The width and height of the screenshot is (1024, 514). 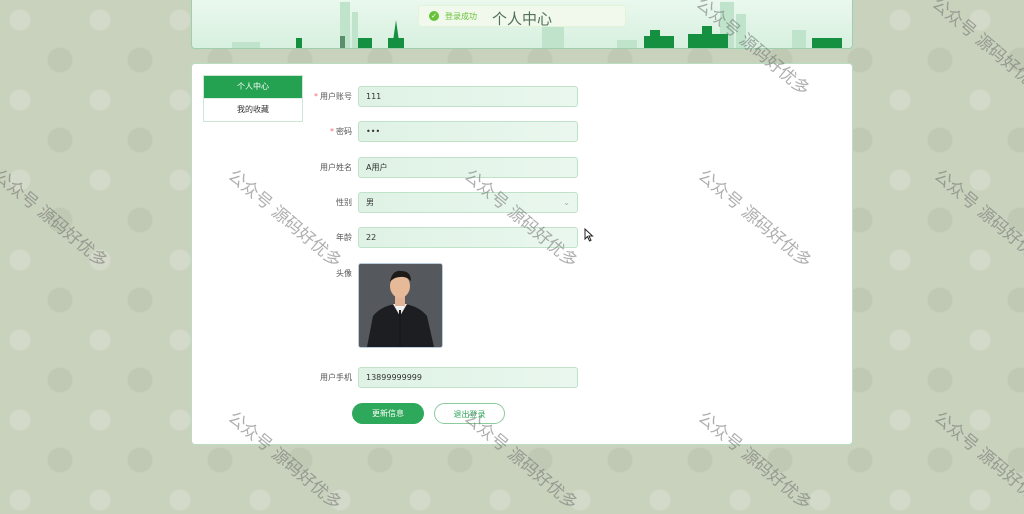 What do you see at coordinates (566, 202) in the screenshot?
I see `chevron-down-icon: ⌄` at bounding box center [566, 202].